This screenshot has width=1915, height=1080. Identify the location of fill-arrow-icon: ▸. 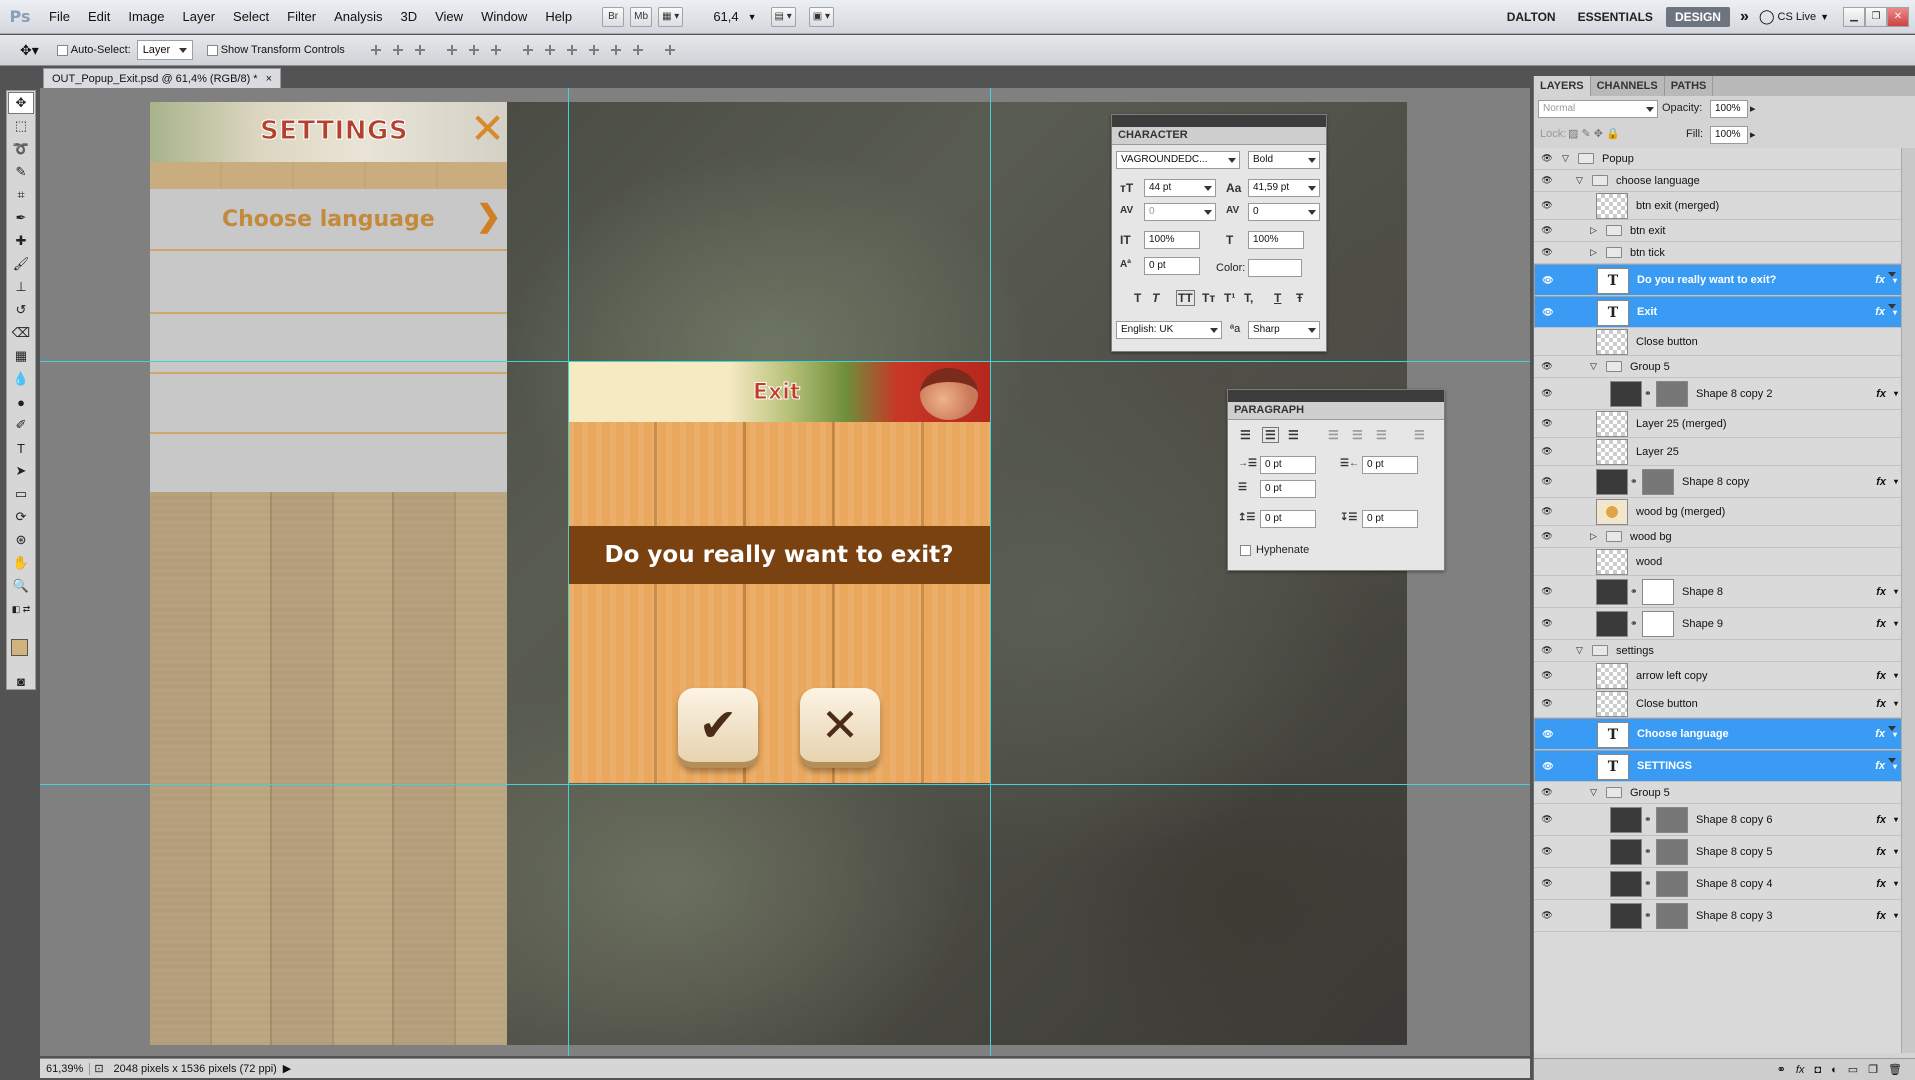
(1753, 134).